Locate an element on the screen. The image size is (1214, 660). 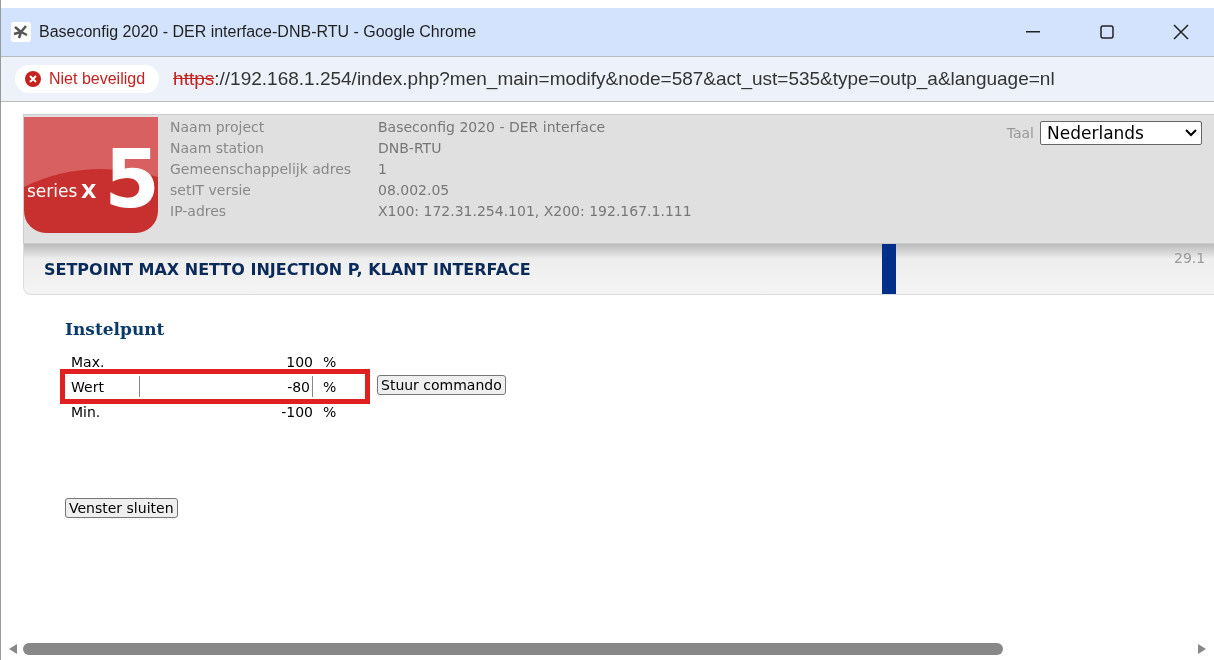
field-label: Wert is located at coordinates (87, 386).